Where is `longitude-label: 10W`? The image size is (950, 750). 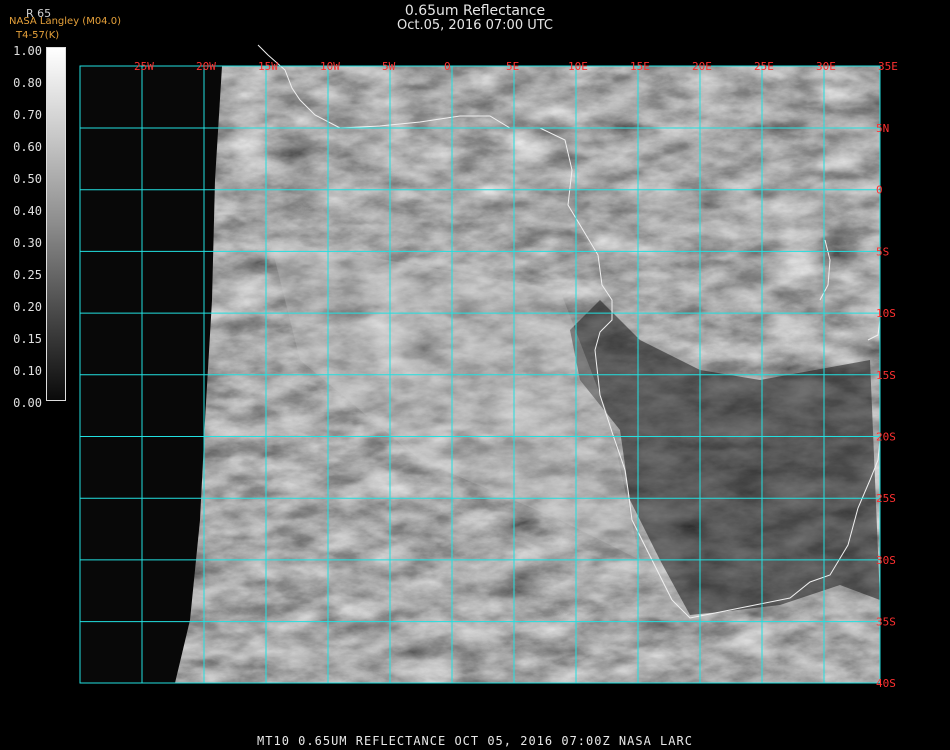 longitude-label: 10W is located at coordinates (330, 66).